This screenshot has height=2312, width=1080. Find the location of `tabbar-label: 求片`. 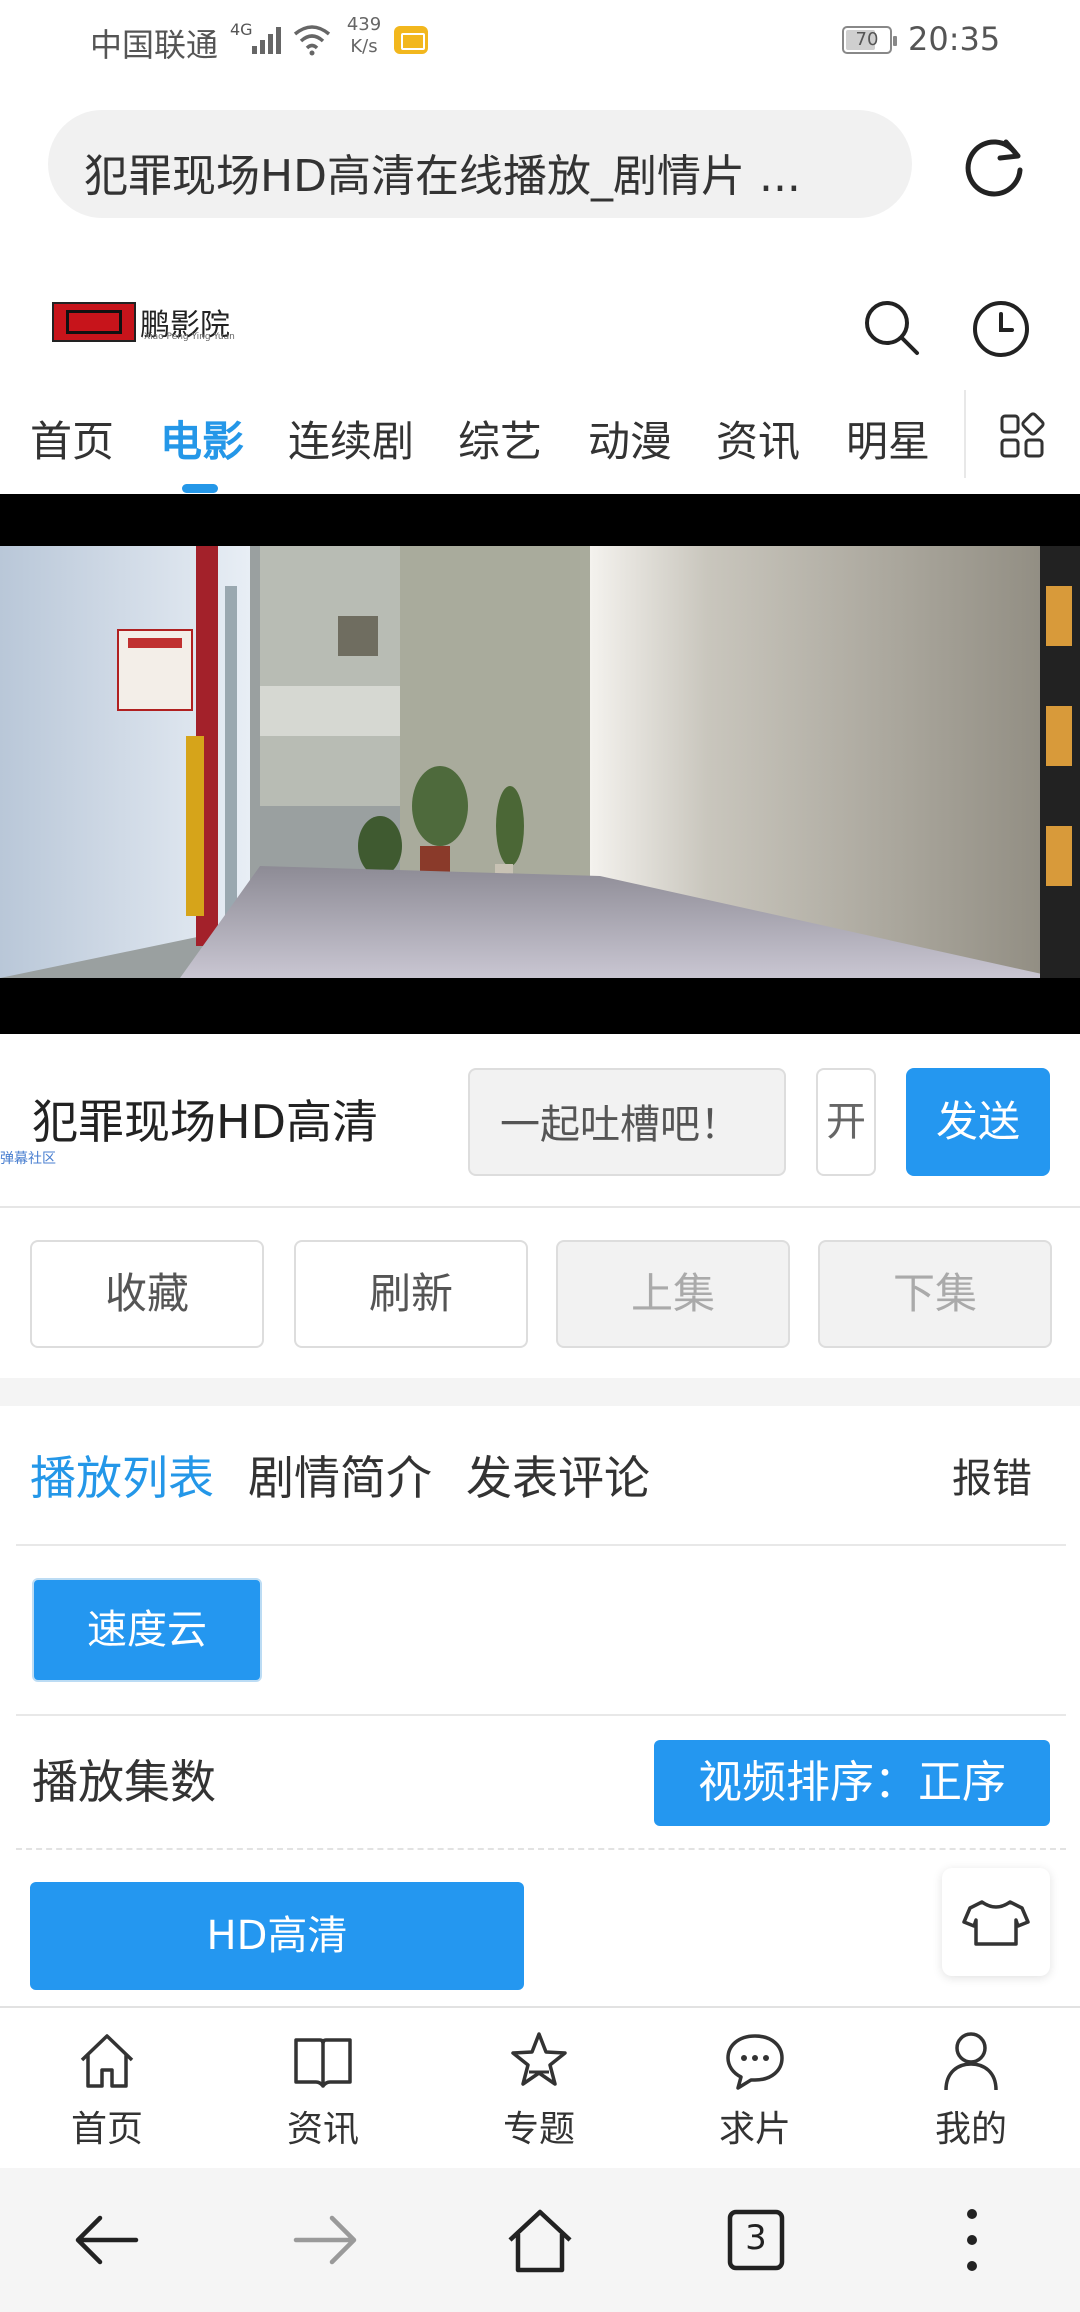

tabbar-label: 求片 is located at coordinates (754, 2129).